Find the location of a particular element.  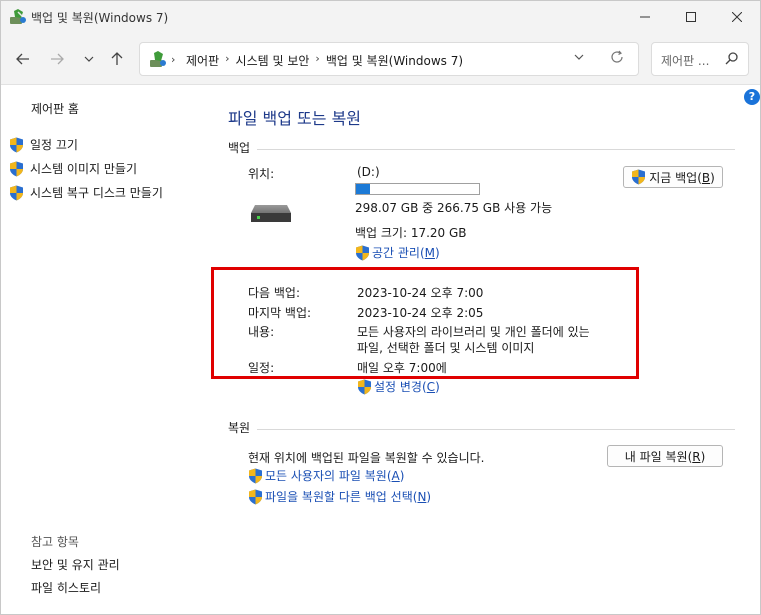

select-other-backup-mnemonic: N is located at coordinates (422, 497).